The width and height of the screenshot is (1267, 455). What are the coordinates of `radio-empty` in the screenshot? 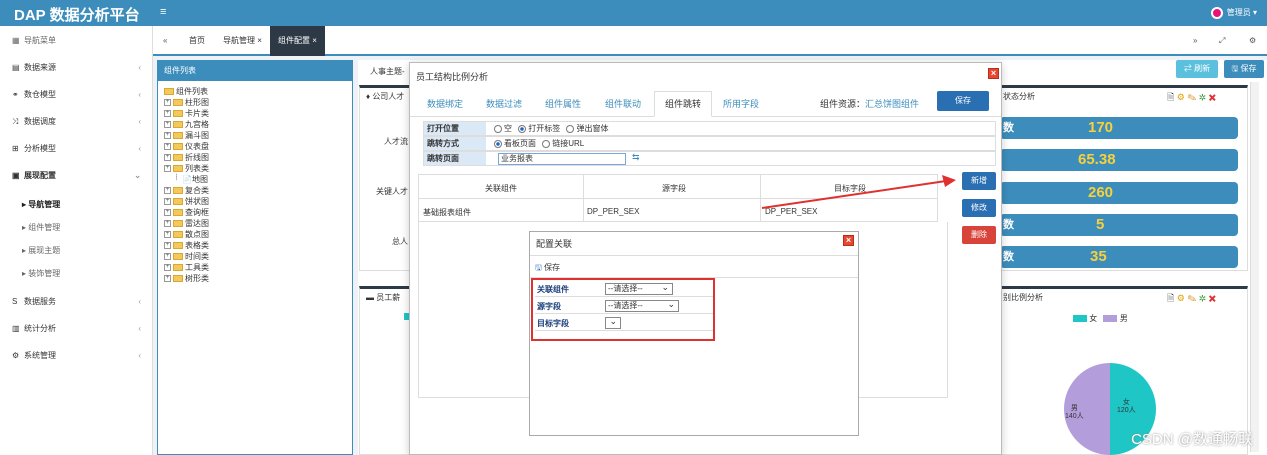 It's located at (498, 128).